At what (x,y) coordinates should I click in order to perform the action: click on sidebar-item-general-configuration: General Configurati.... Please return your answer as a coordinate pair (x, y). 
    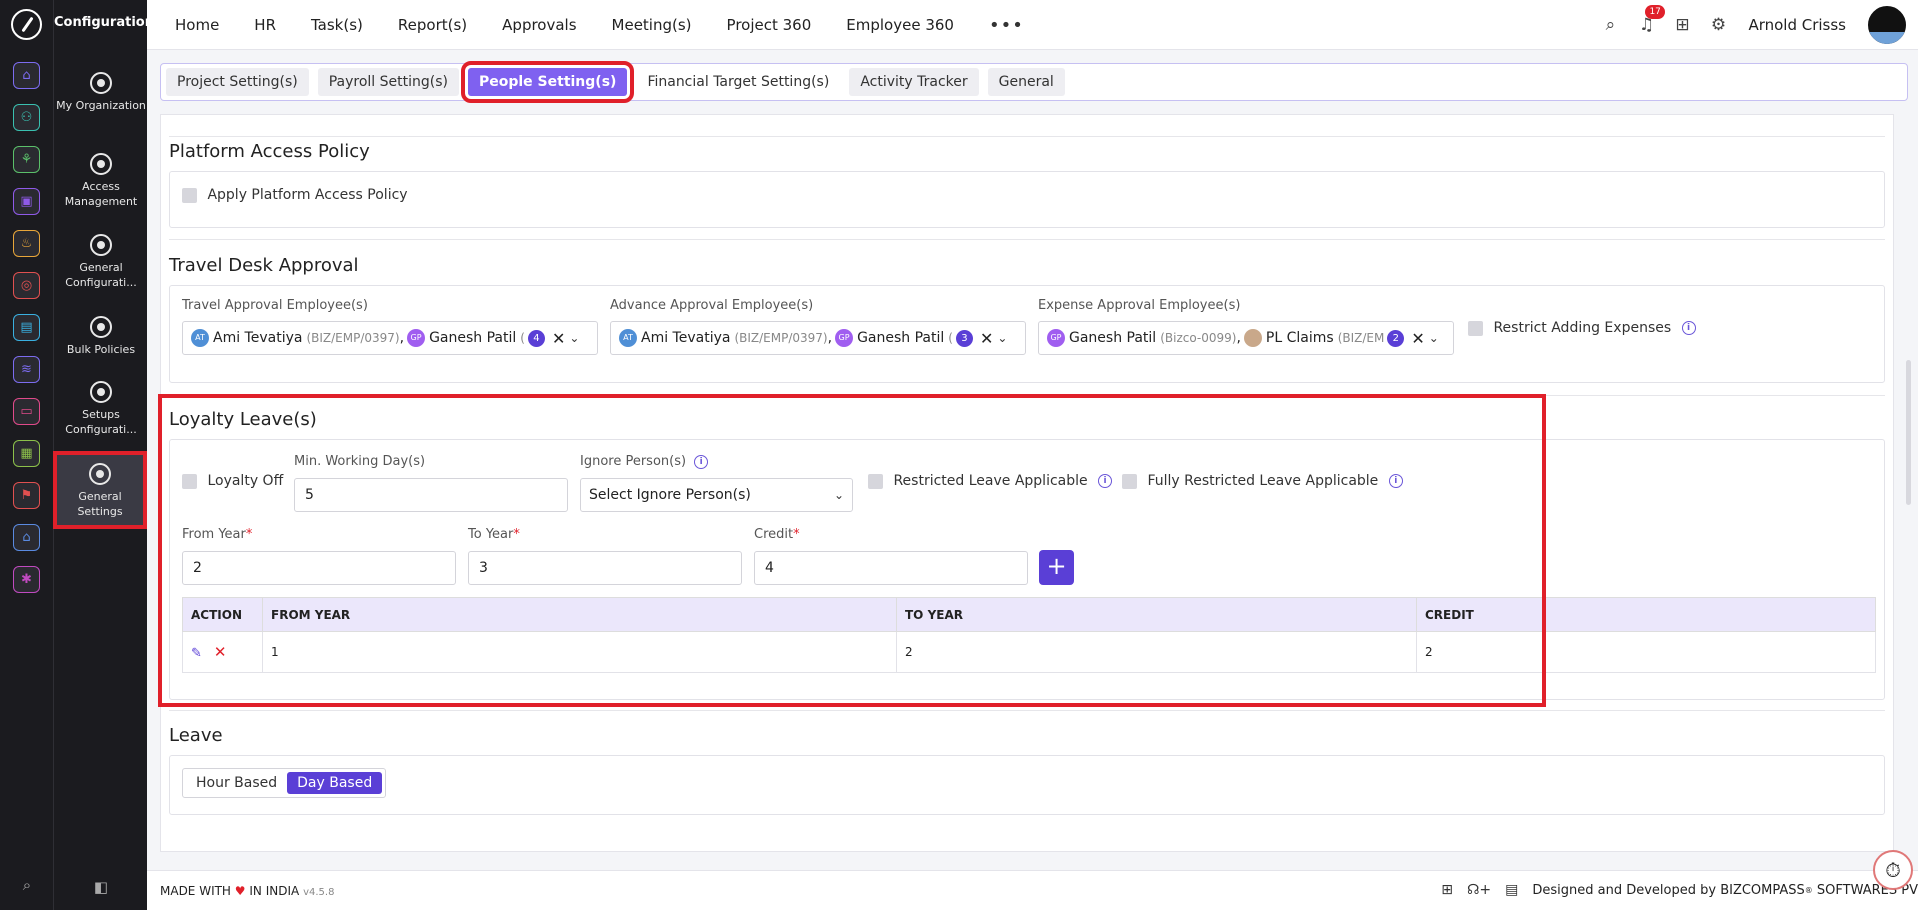
    Looking at the image, I should click on (101, 262).